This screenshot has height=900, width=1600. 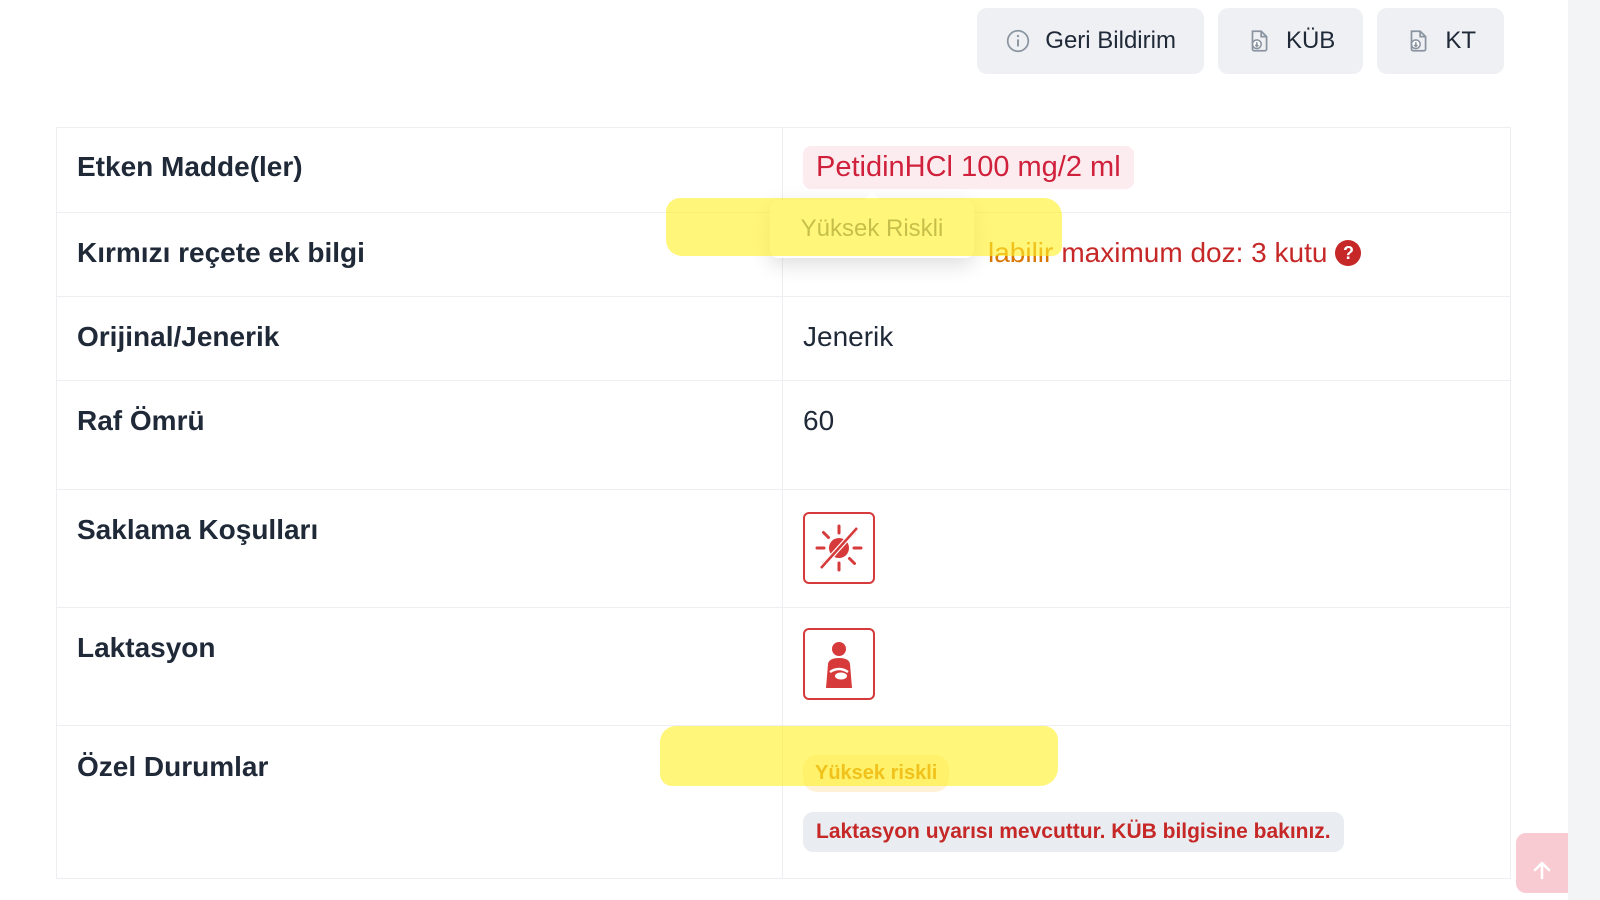 What do you see at coordinates (420, 435) in the screenshot?
I see `row-label: Raf Ömrü` at bounding box center [420, 435].